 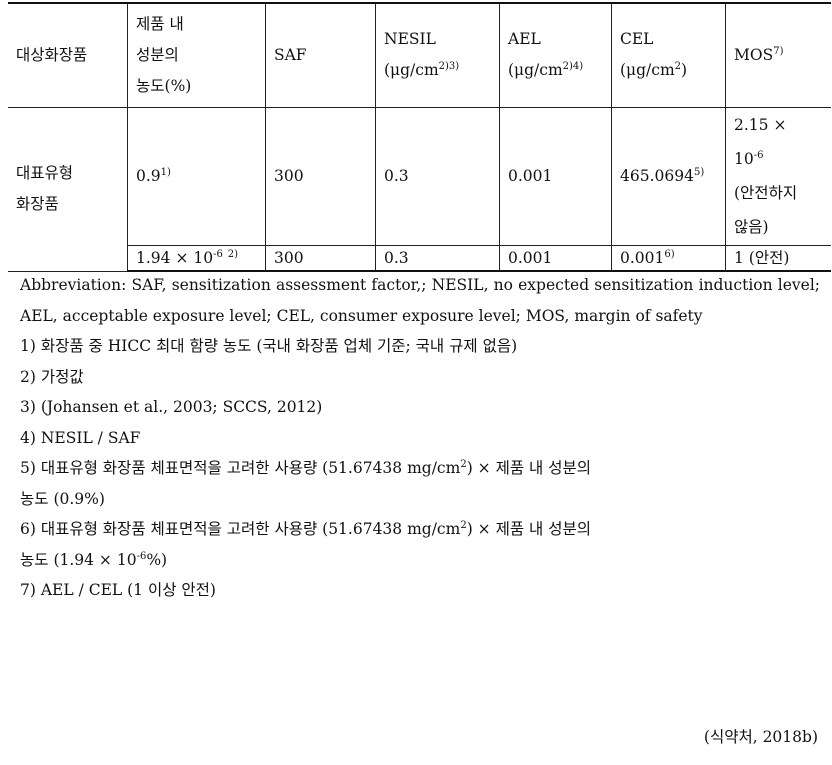 I want to click on cell-conc: 1.94 × 10-6 2), so click(x=196, y=258).